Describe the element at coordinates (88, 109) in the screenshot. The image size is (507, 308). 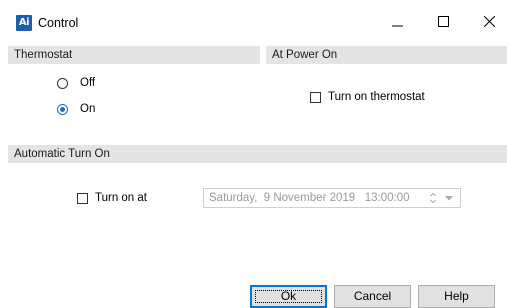
I see `radio-on-label: On` at that location.